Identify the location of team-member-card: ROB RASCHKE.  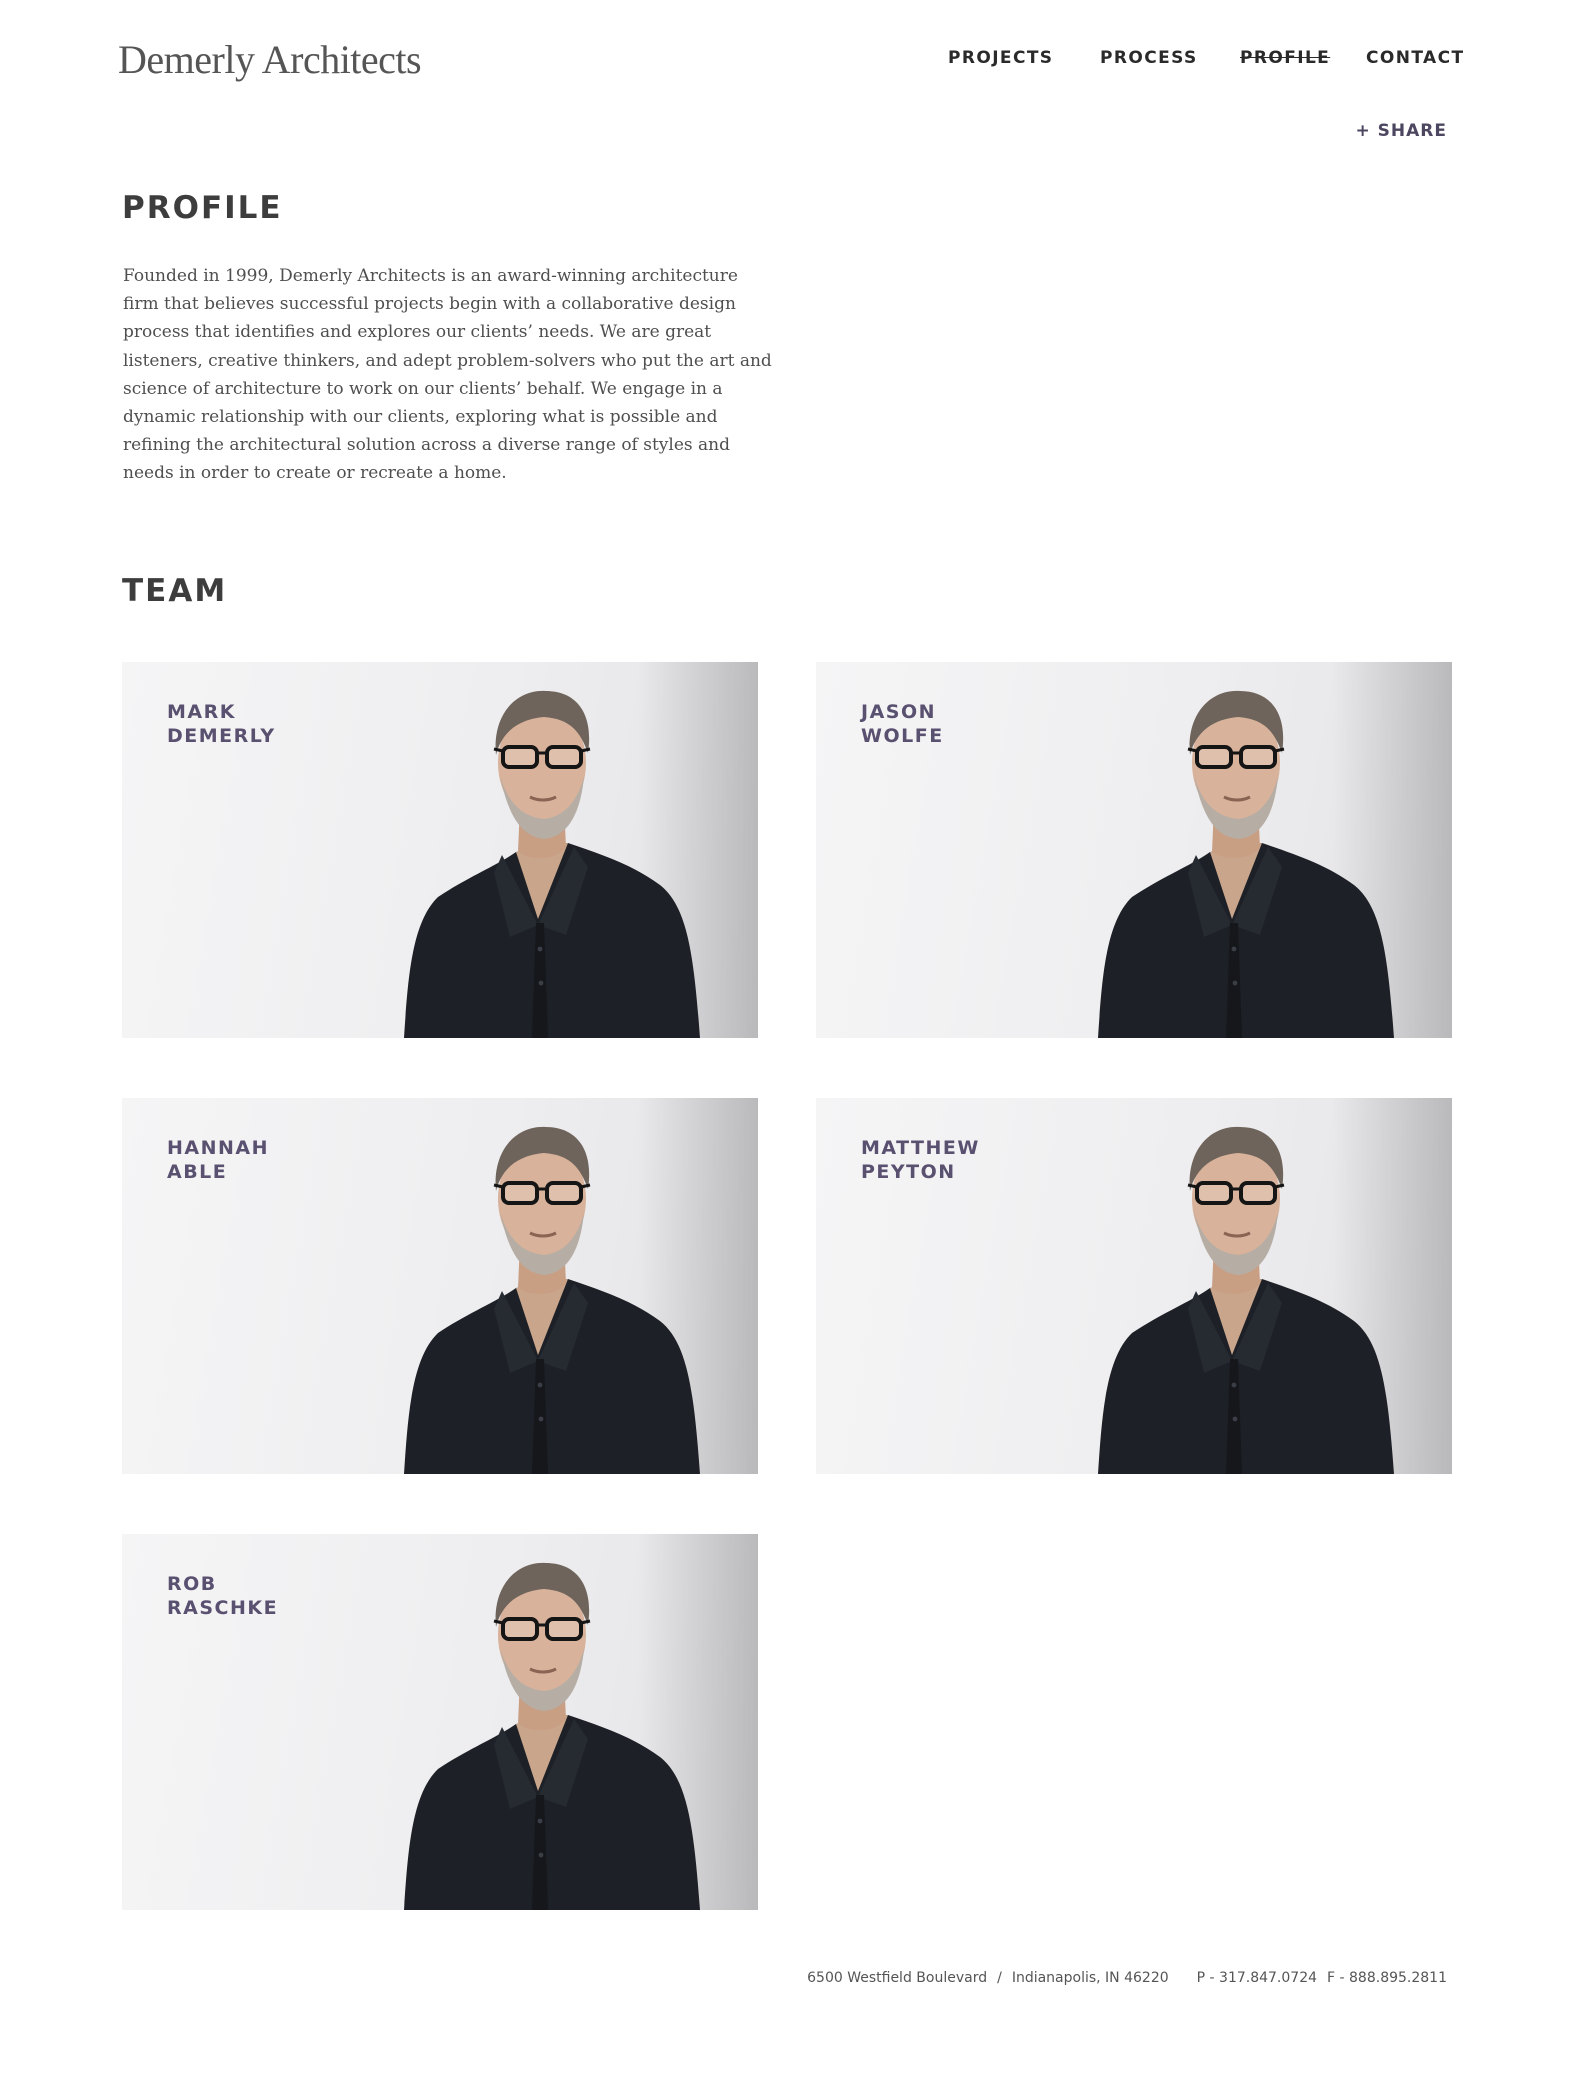
(440, 1722).